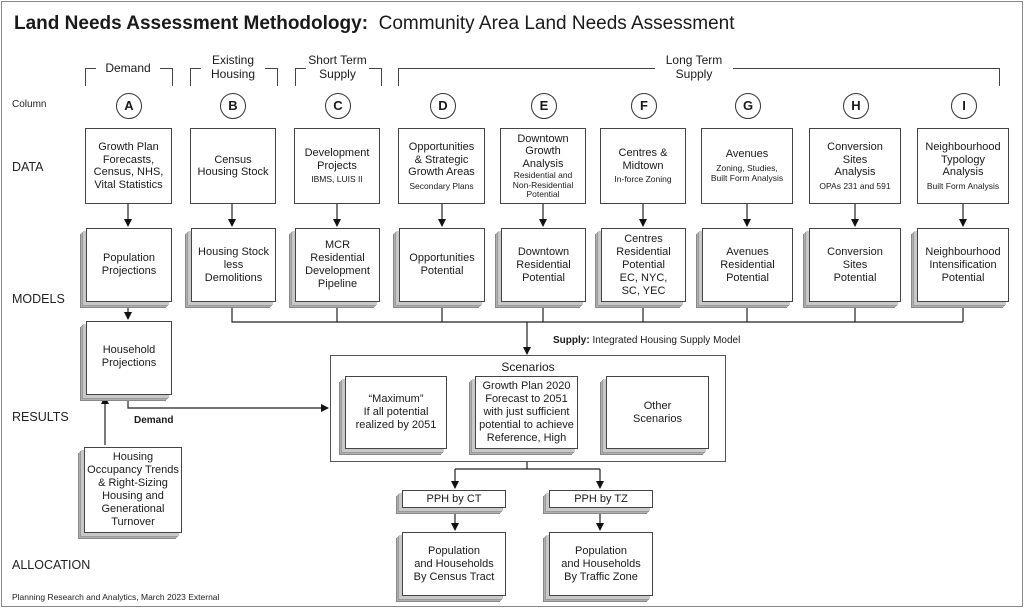  What do you see at coordinates (528, 367) in the screenshot?
I see `scenarios-title: Scenarios` at bounding box center [528, 367].